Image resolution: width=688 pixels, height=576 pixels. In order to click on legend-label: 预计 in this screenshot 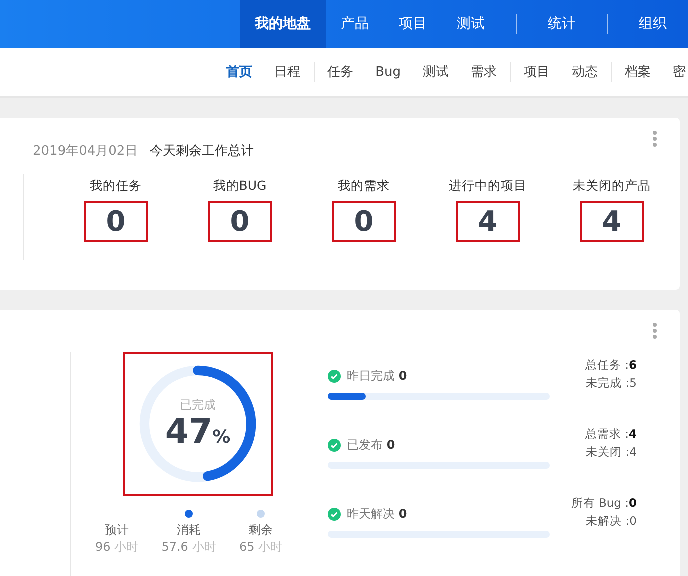, I will do `click(117, 530)`.